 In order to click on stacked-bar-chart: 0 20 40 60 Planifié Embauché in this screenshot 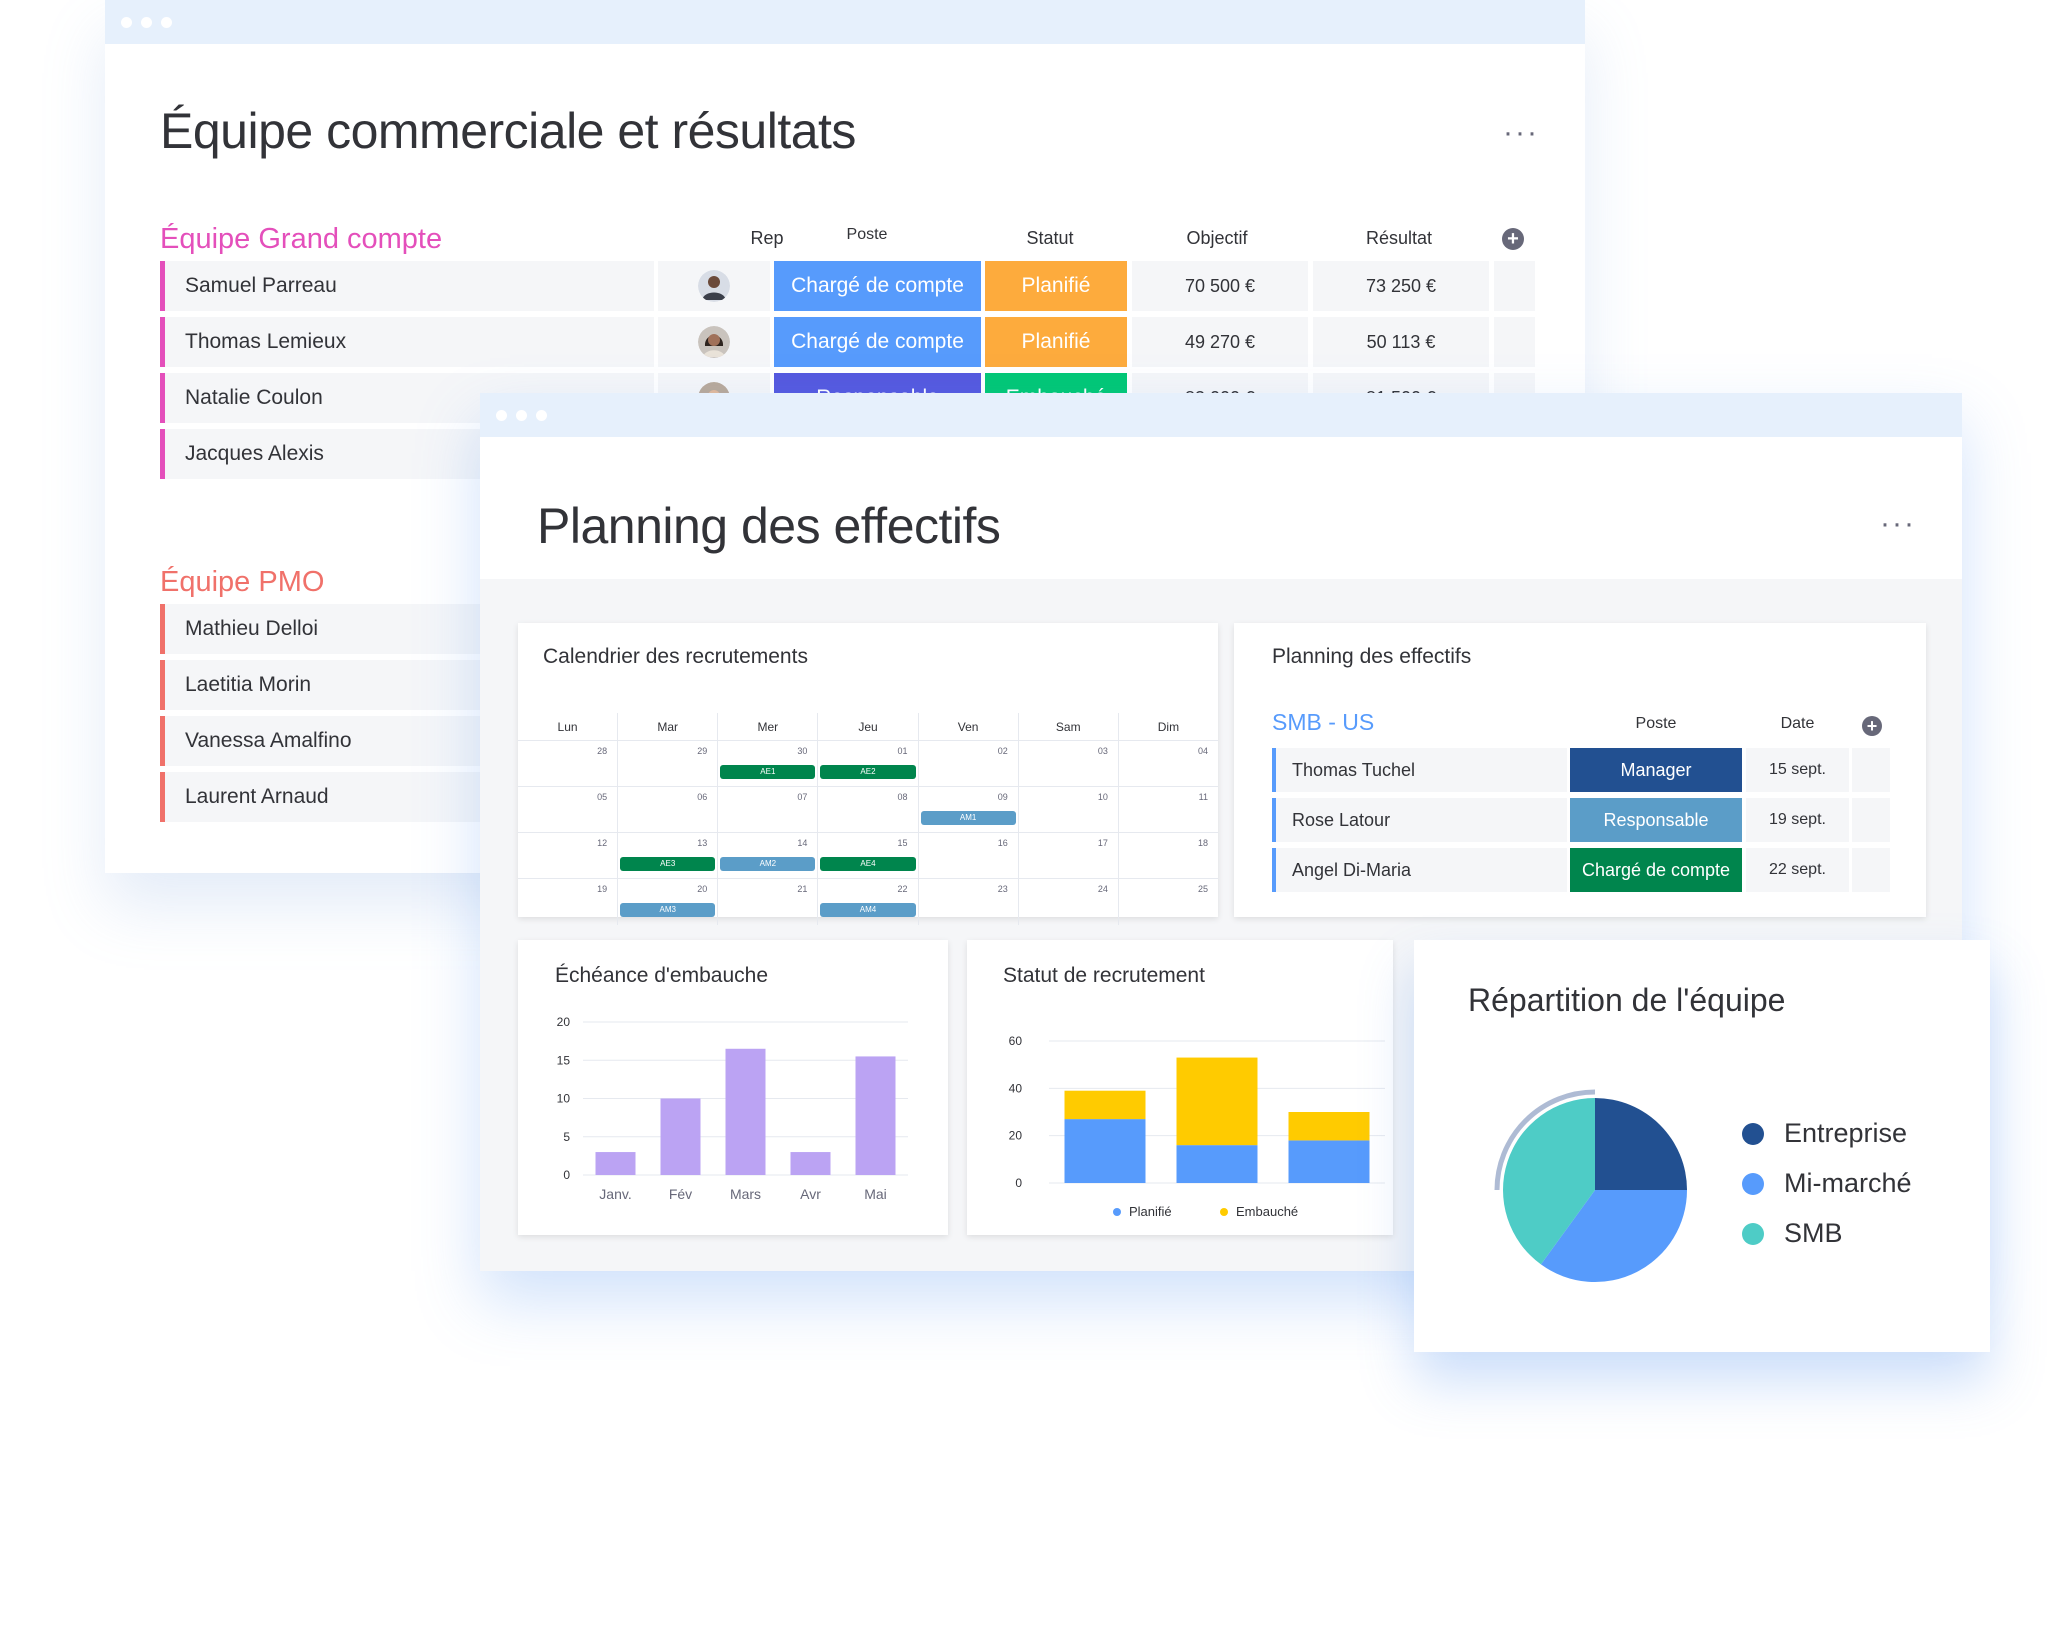, I will do `click(1197, 1126)`.